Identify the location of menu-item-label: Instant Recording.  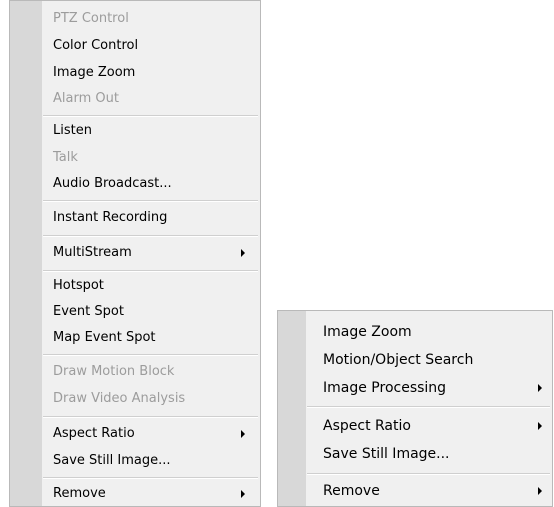
(110, 217).